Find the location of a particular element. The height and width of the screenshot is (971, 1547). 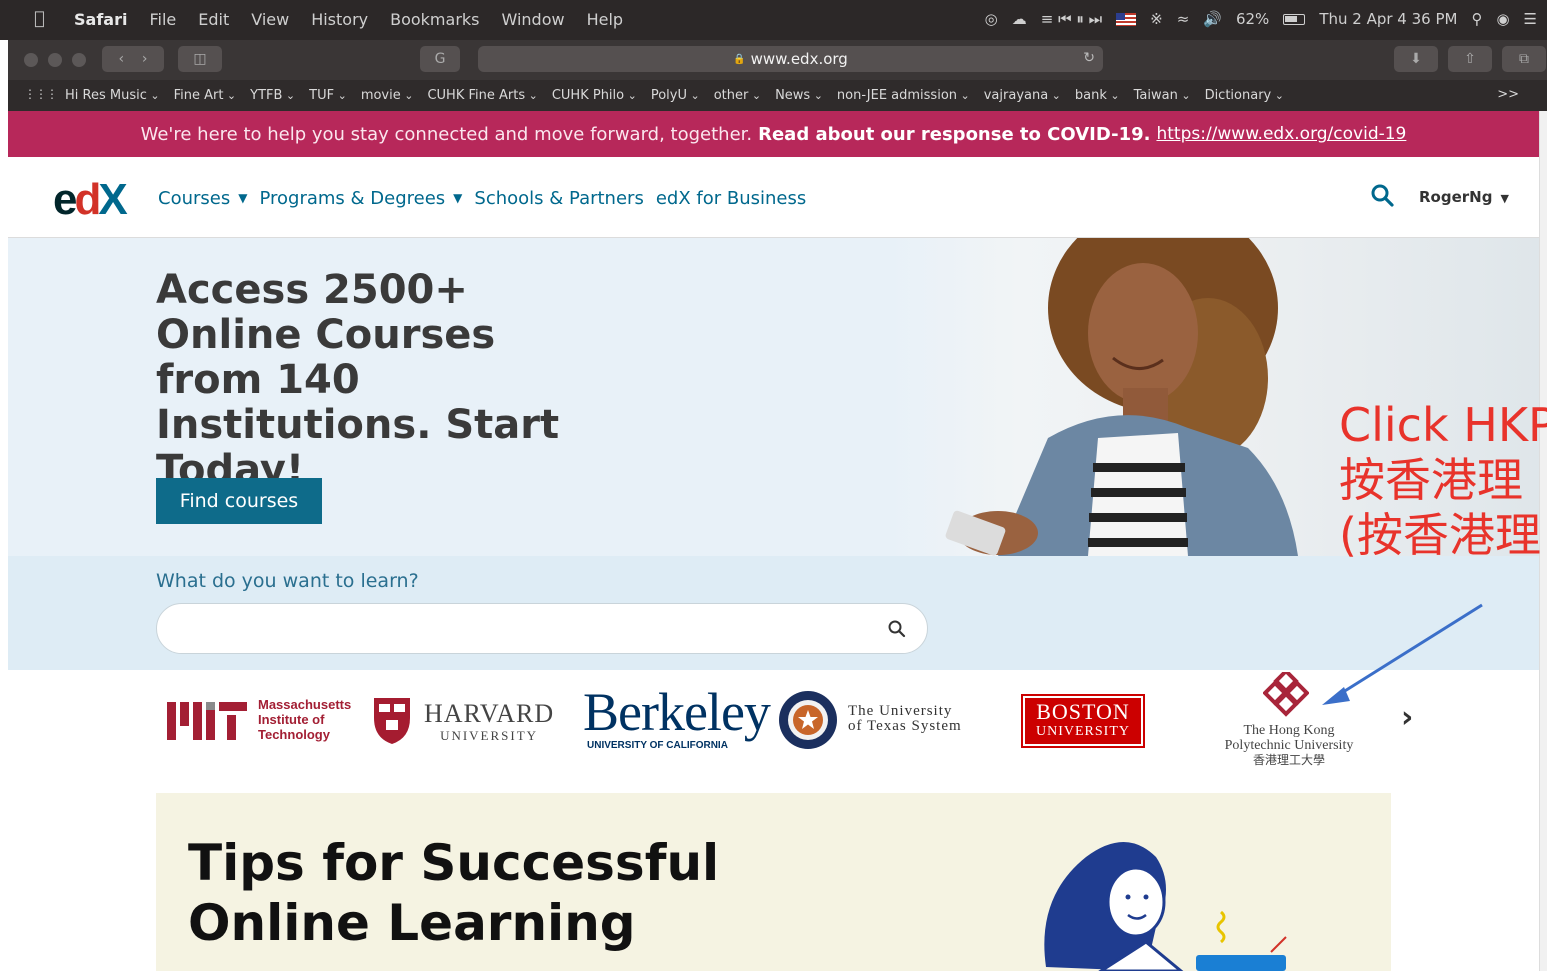

grammarly-extension-icon: G is located at coordinates (440, 59).